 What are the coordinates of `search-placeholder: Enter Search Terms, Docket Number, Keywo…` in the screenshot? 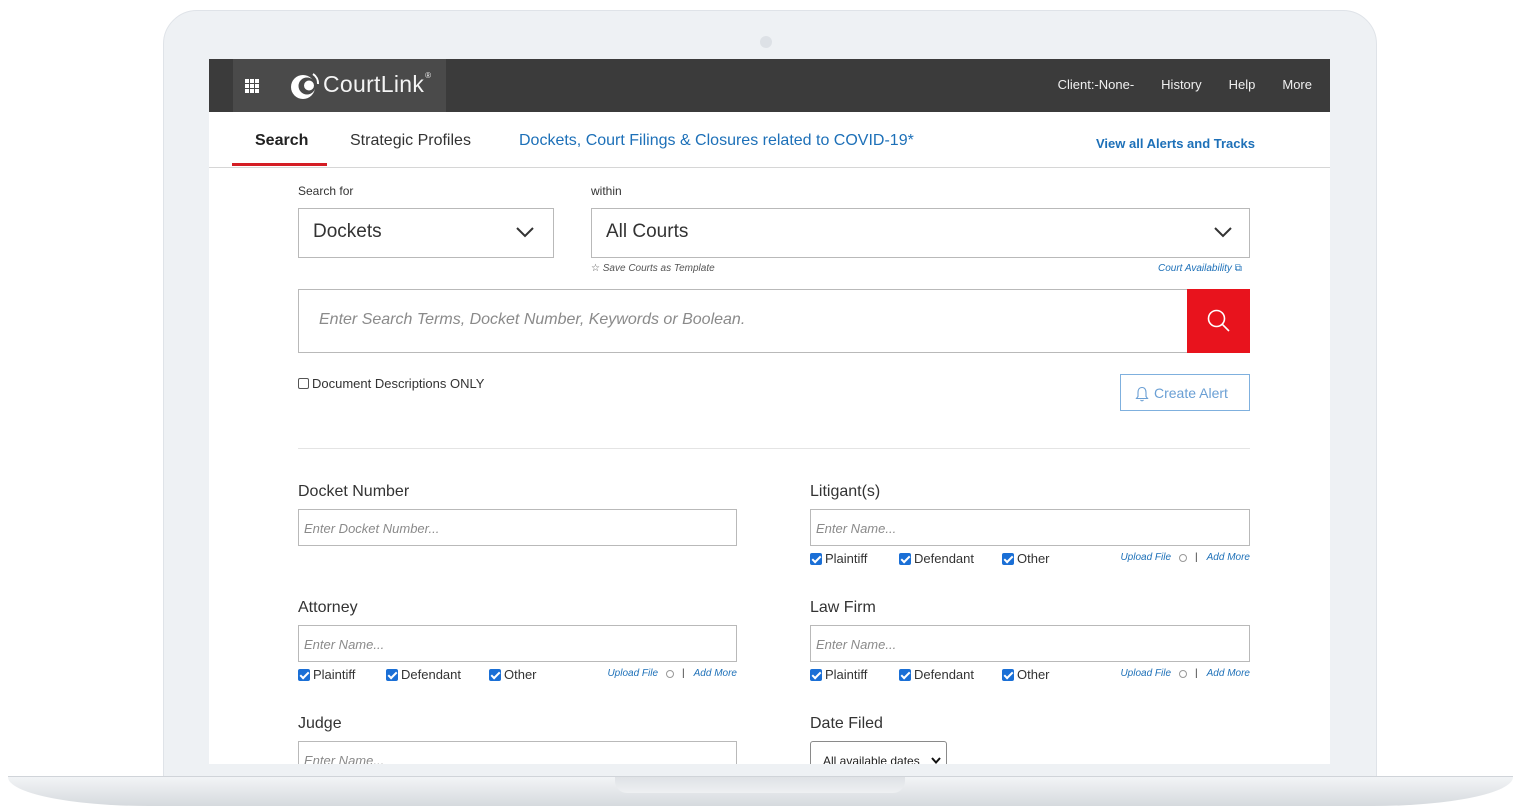 It's located at (532, 319).